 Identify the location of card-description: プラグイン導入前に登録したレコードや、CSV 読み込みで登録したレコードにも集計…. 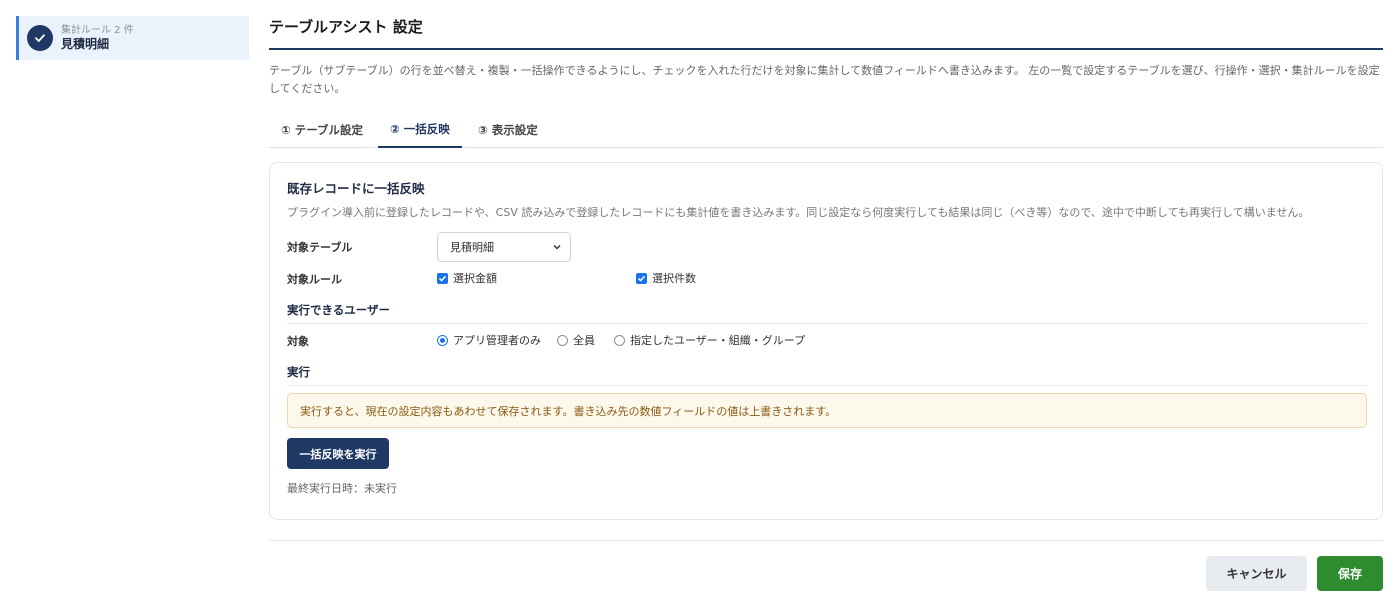
(798, 212).